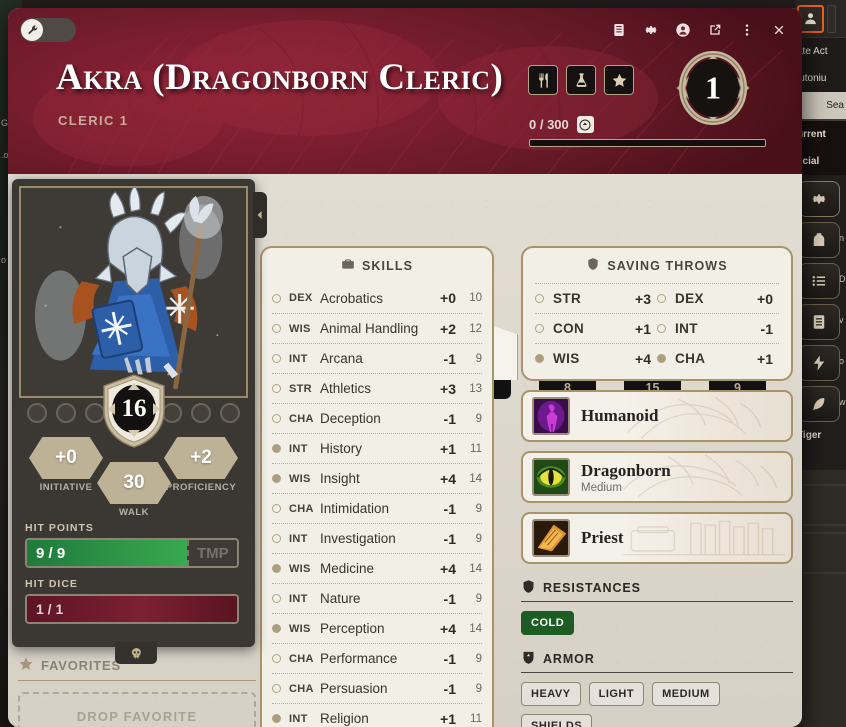 The image size is (846, 727). Describe the element at coordinates (569, 659) in the screenshot. I see `armor-title: ARMOR` at that location.